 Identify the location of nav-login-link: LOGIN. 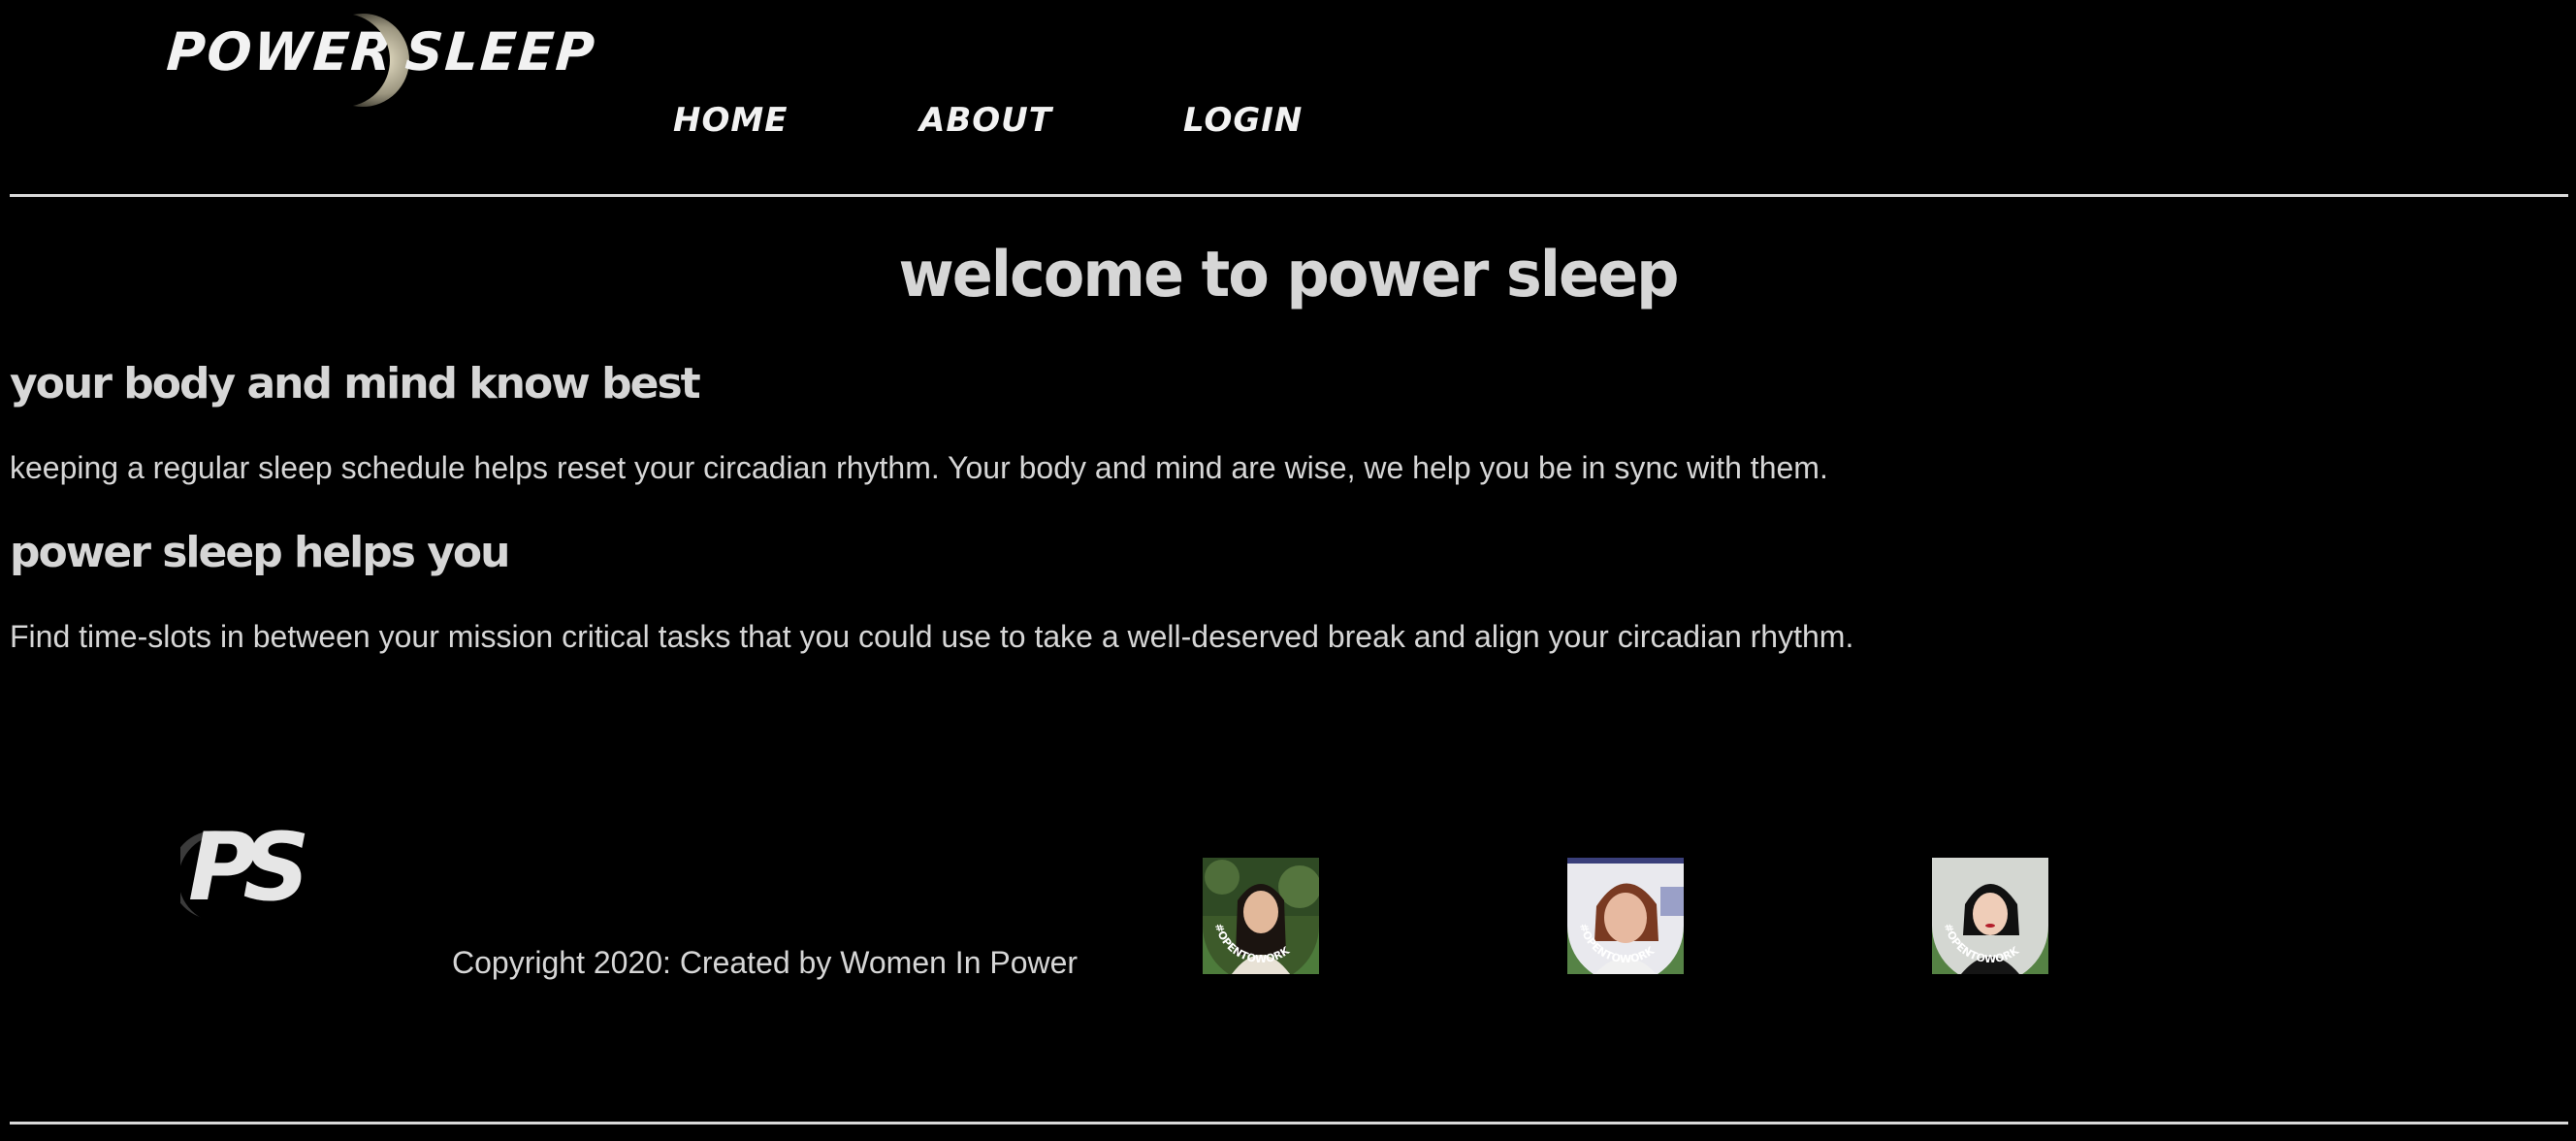
(1243, 120).